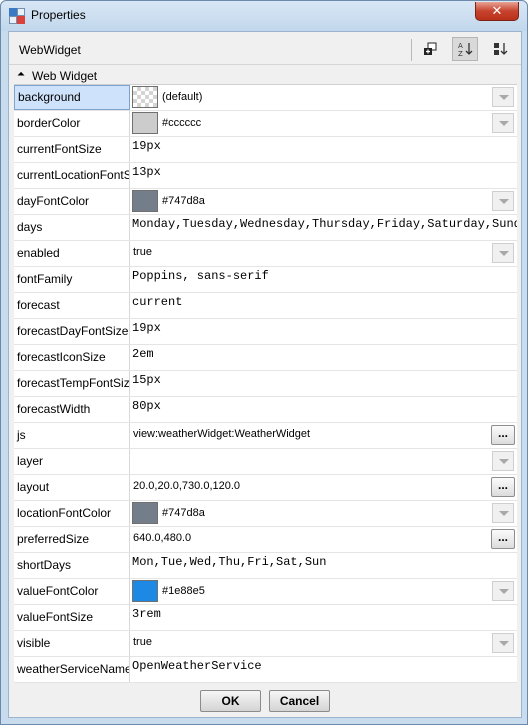 The image size is (528, 725). I want to click on property-value: Mon,Tue,Wed,Thu,Fri,Sat,Sun, so click(229, 562).